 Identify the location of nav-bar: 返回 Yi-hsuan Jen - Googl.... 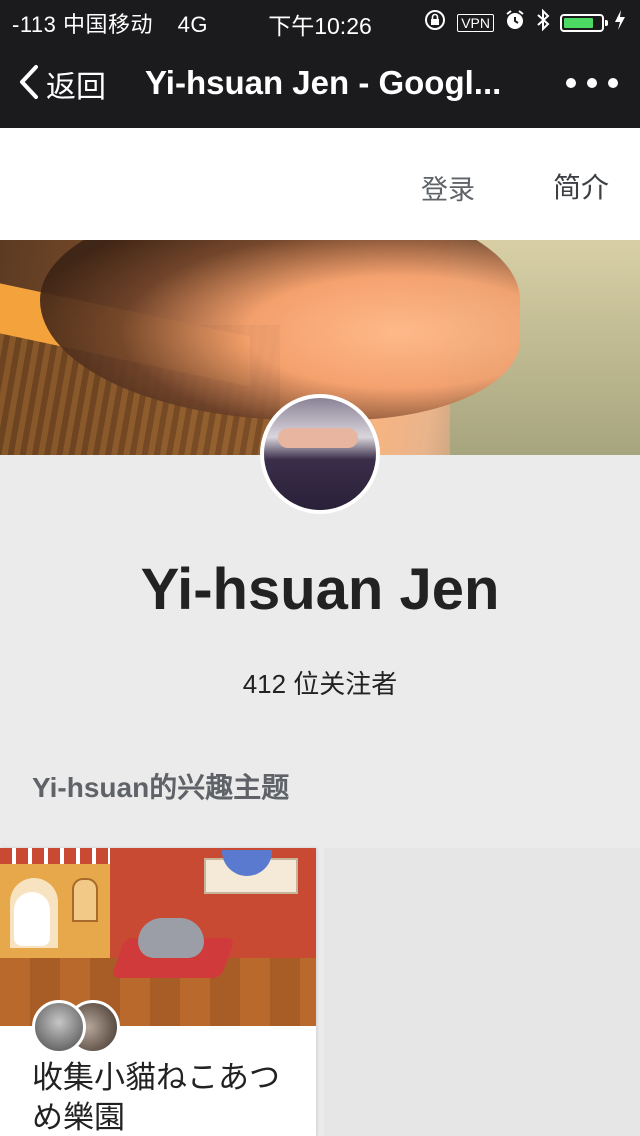
(320, 84).